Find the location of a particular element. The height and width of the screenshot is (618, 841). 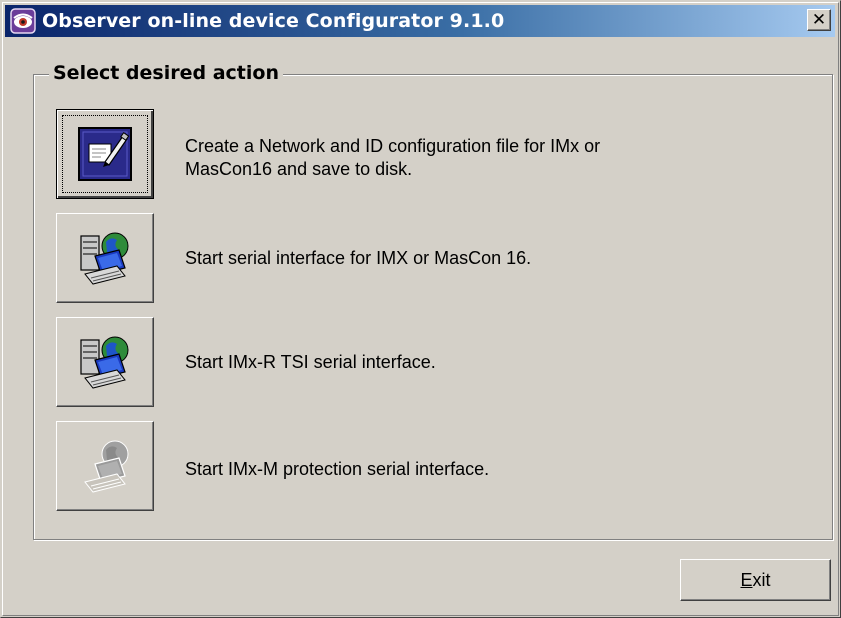

group-legend: Select desired action is located at coordinates (166, 73).